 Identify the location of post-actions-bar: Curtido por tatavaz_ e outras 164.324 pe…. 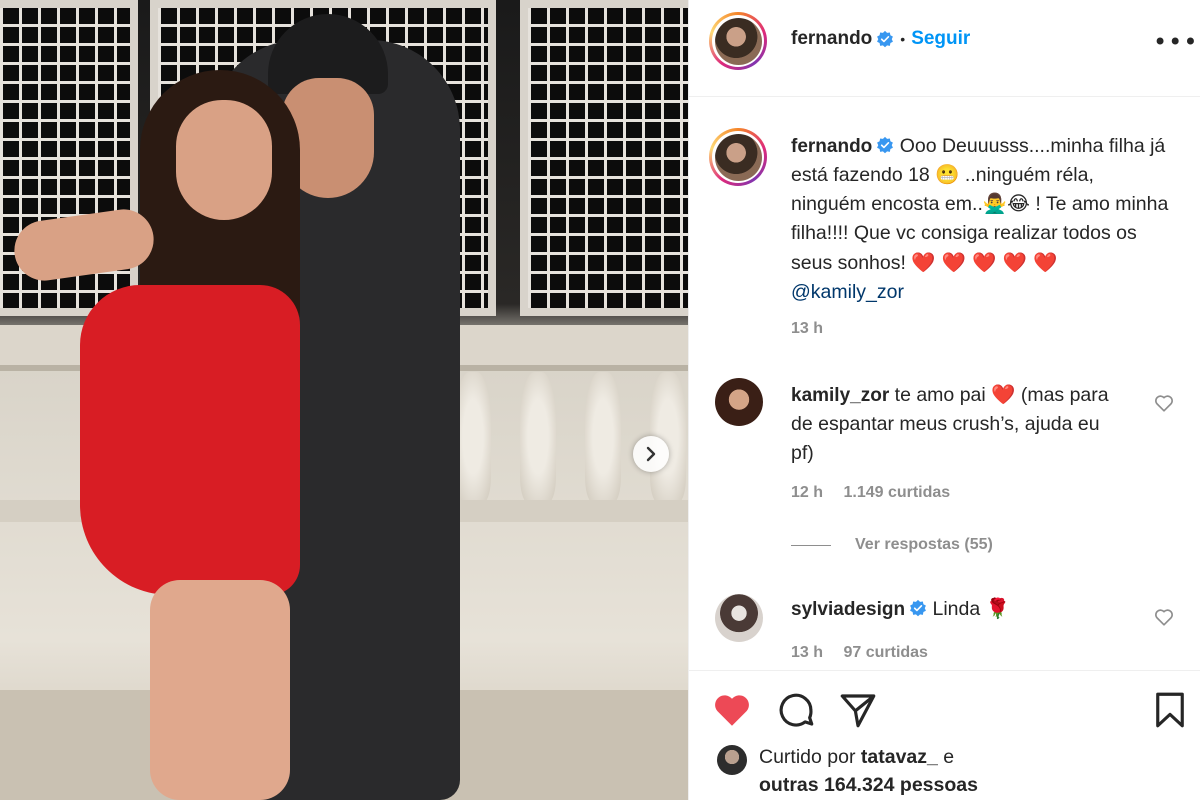
(944, 735).